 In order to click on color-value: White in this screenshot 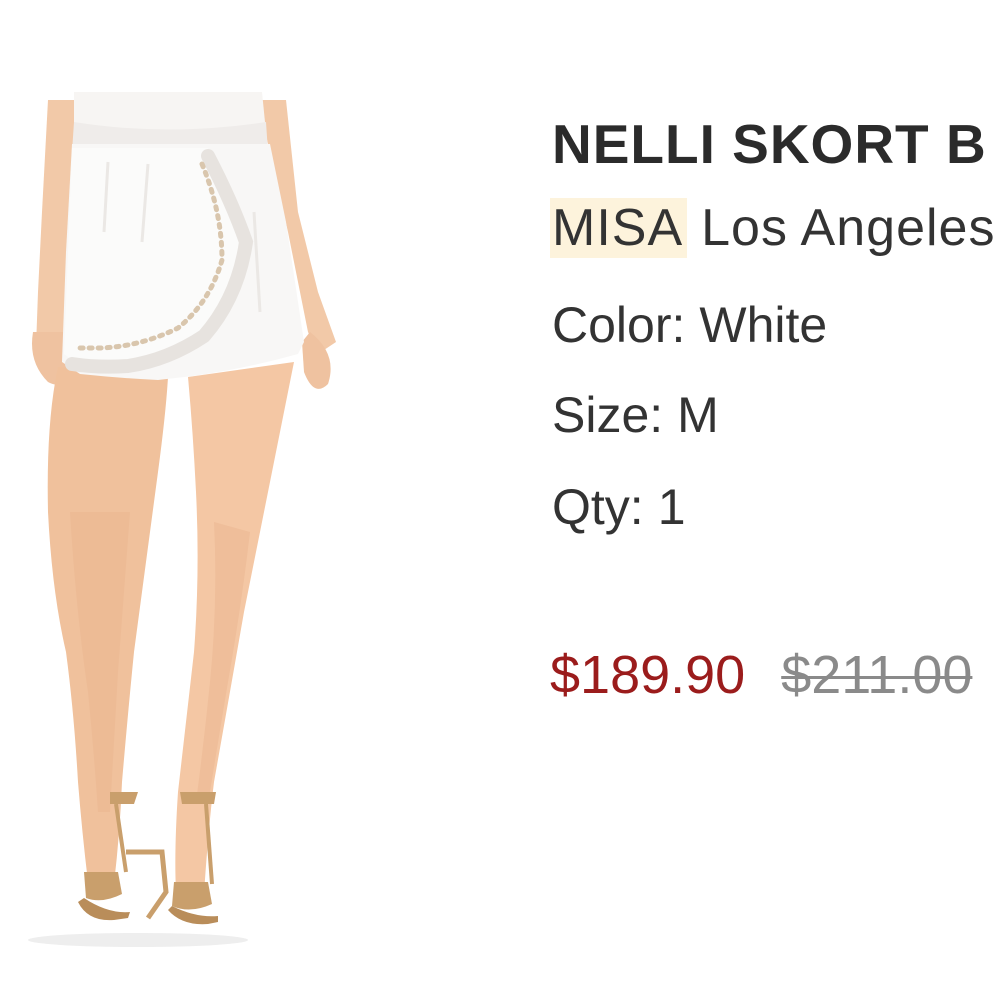, I will do `click(763, 325)`.